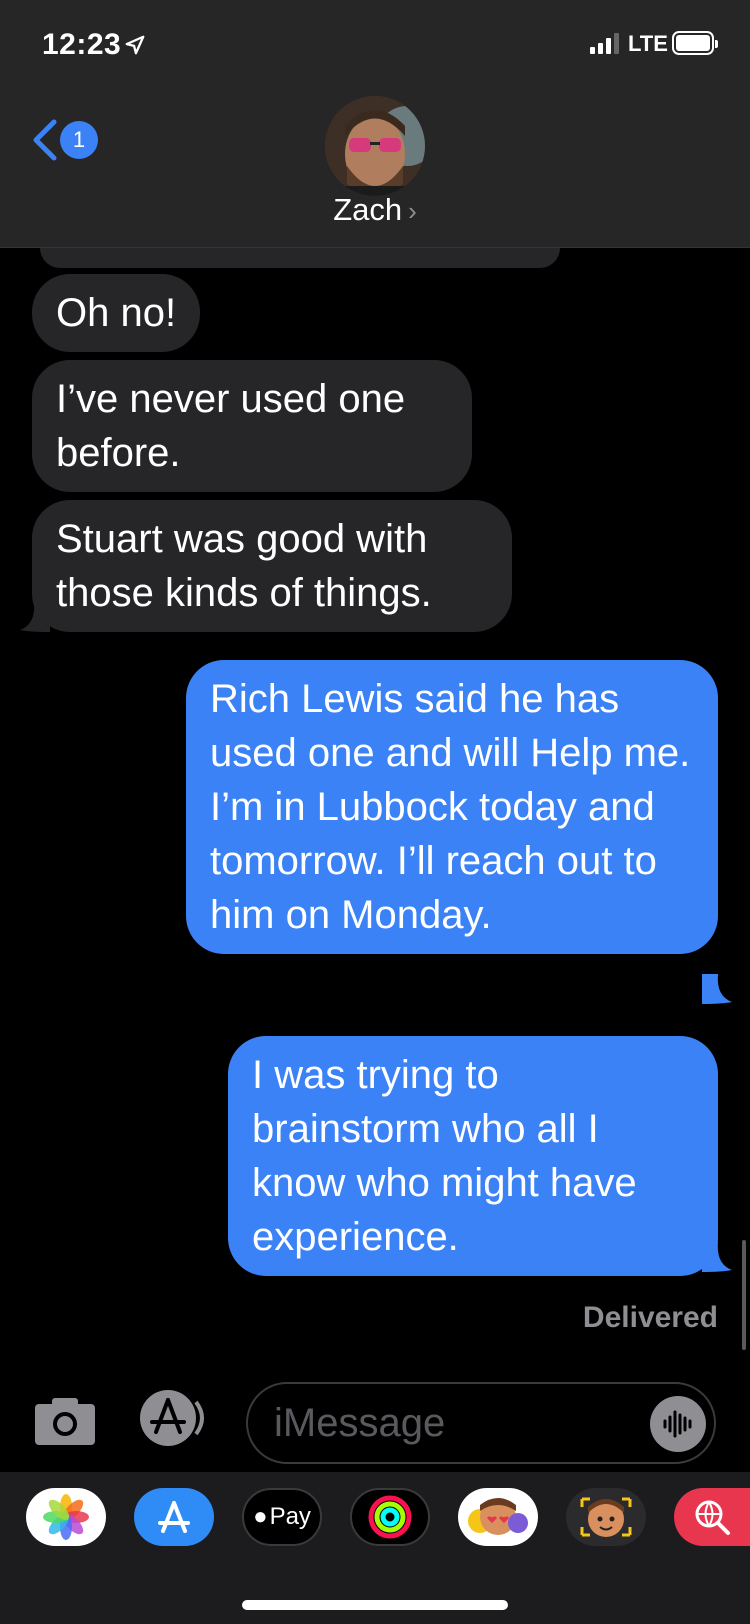  I want to click on activity-rings-icon, so click(390, 1517).